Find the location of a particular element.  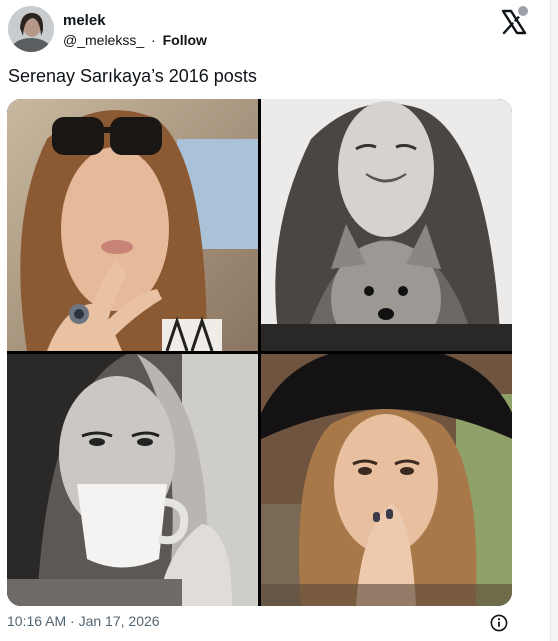

tweet-header: melek @_melekss_ · Follow is located at coordinates (270, 30).